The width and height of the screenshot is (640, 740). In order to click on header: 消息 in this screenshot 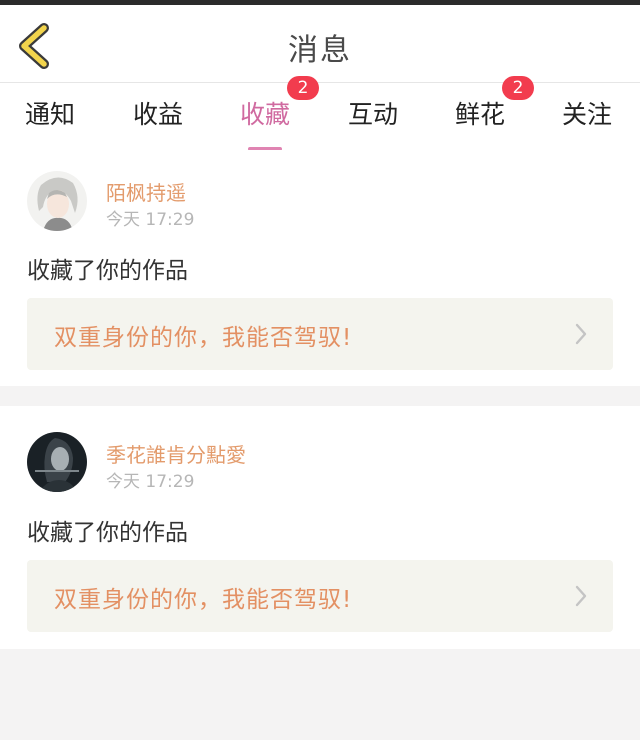, I will do `click(320, 44)`.